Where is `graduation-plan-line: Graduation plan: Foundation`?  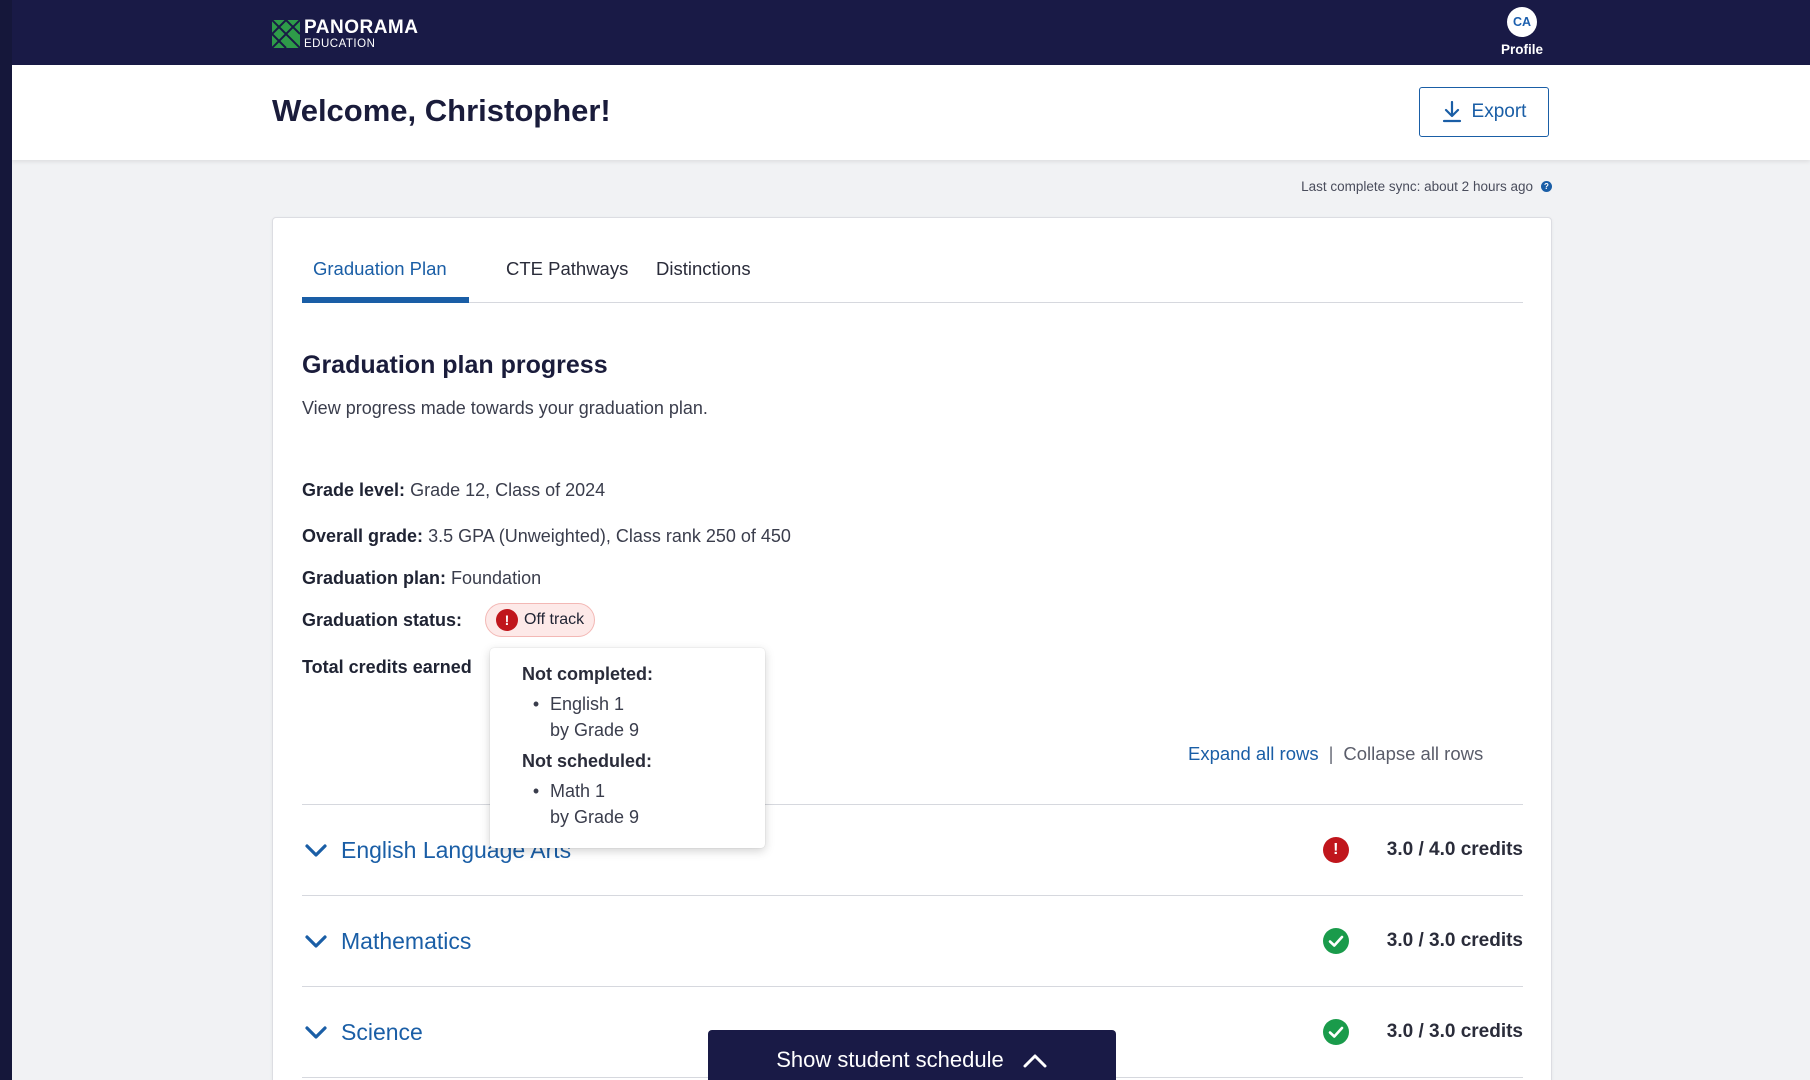 graduation-plan-line: Graduation plan: Foundation is located at coordinates (421, 578).